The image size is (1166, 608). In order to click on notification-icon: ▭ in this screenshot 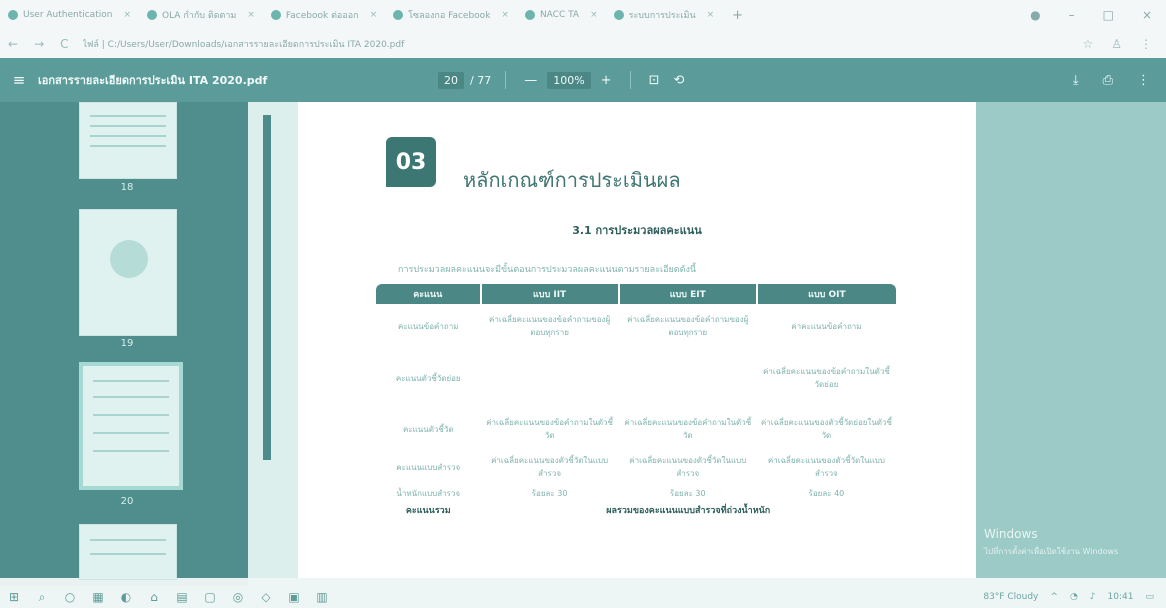, I will do `click(1149, 597)`.